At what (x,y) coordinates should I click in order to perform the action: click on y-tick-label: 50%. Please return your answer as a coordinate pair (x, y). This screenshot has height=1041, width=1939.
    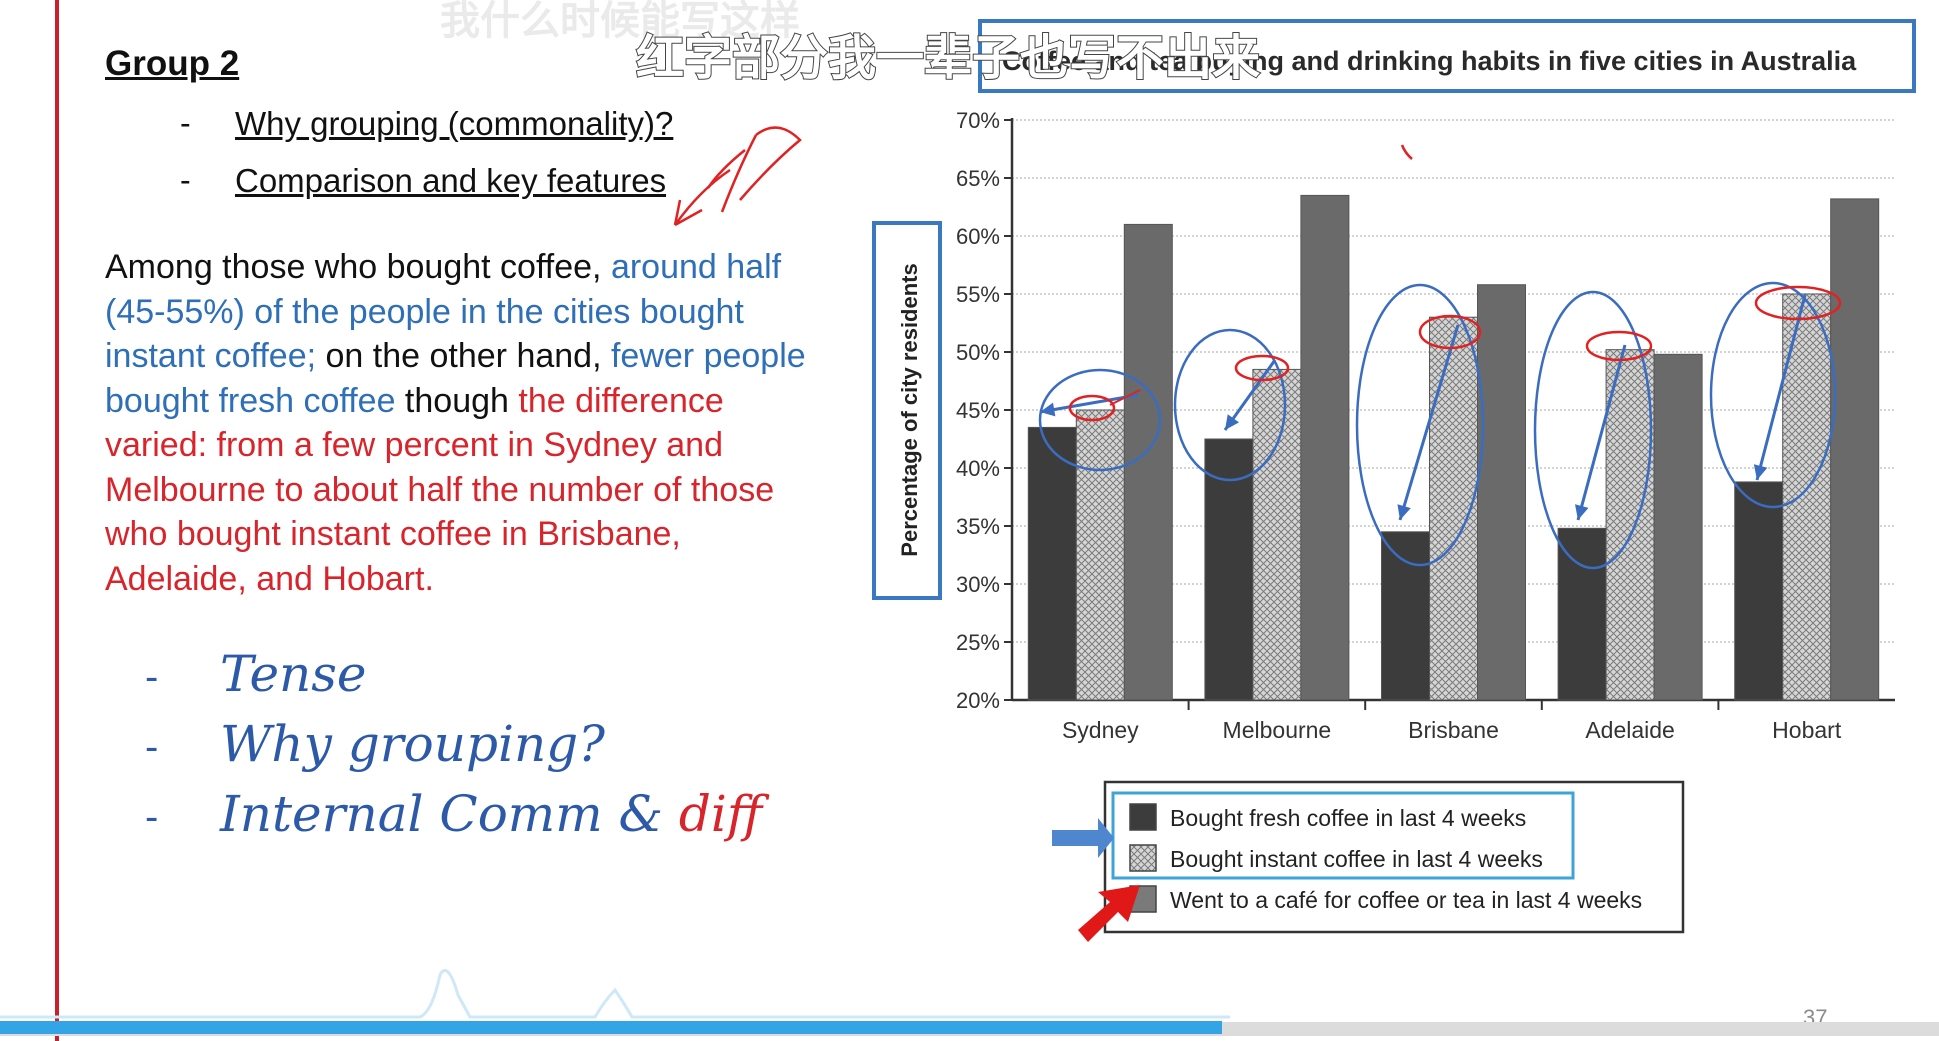
    Looking at the image, I should click on (978, 352).